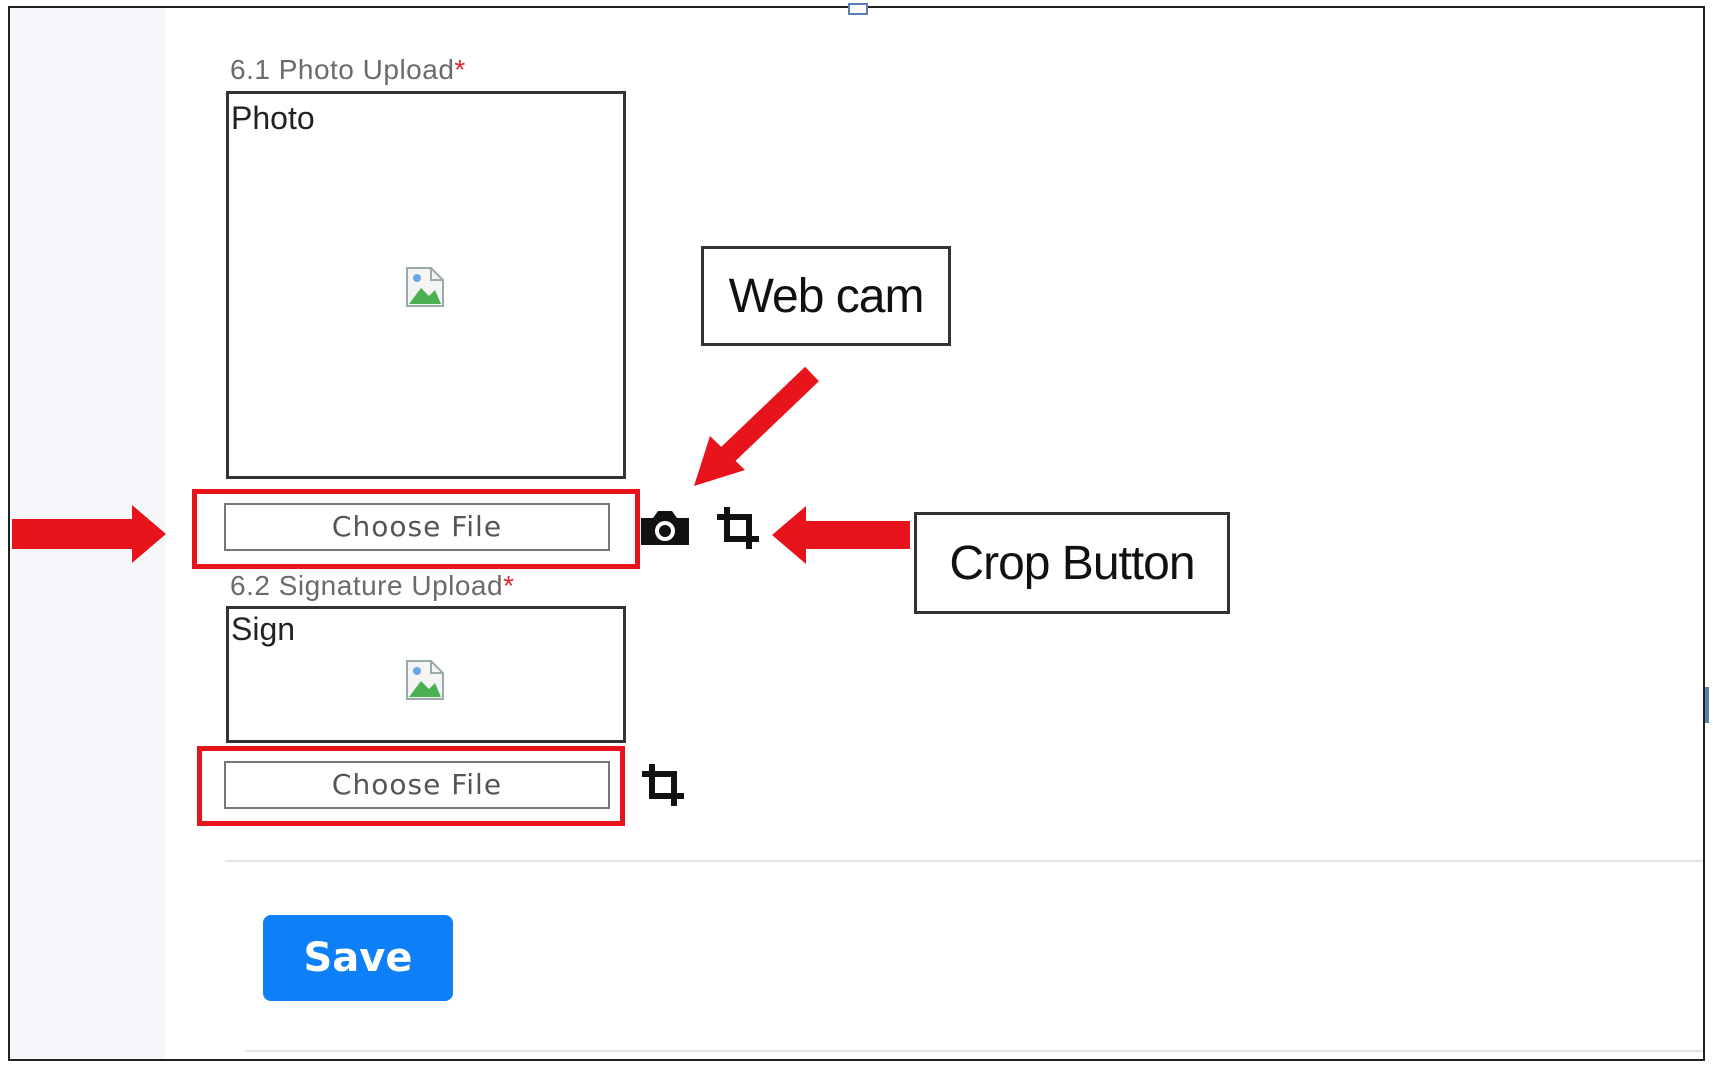  I want to click on signature-preview: Sign, so click(426, 674).